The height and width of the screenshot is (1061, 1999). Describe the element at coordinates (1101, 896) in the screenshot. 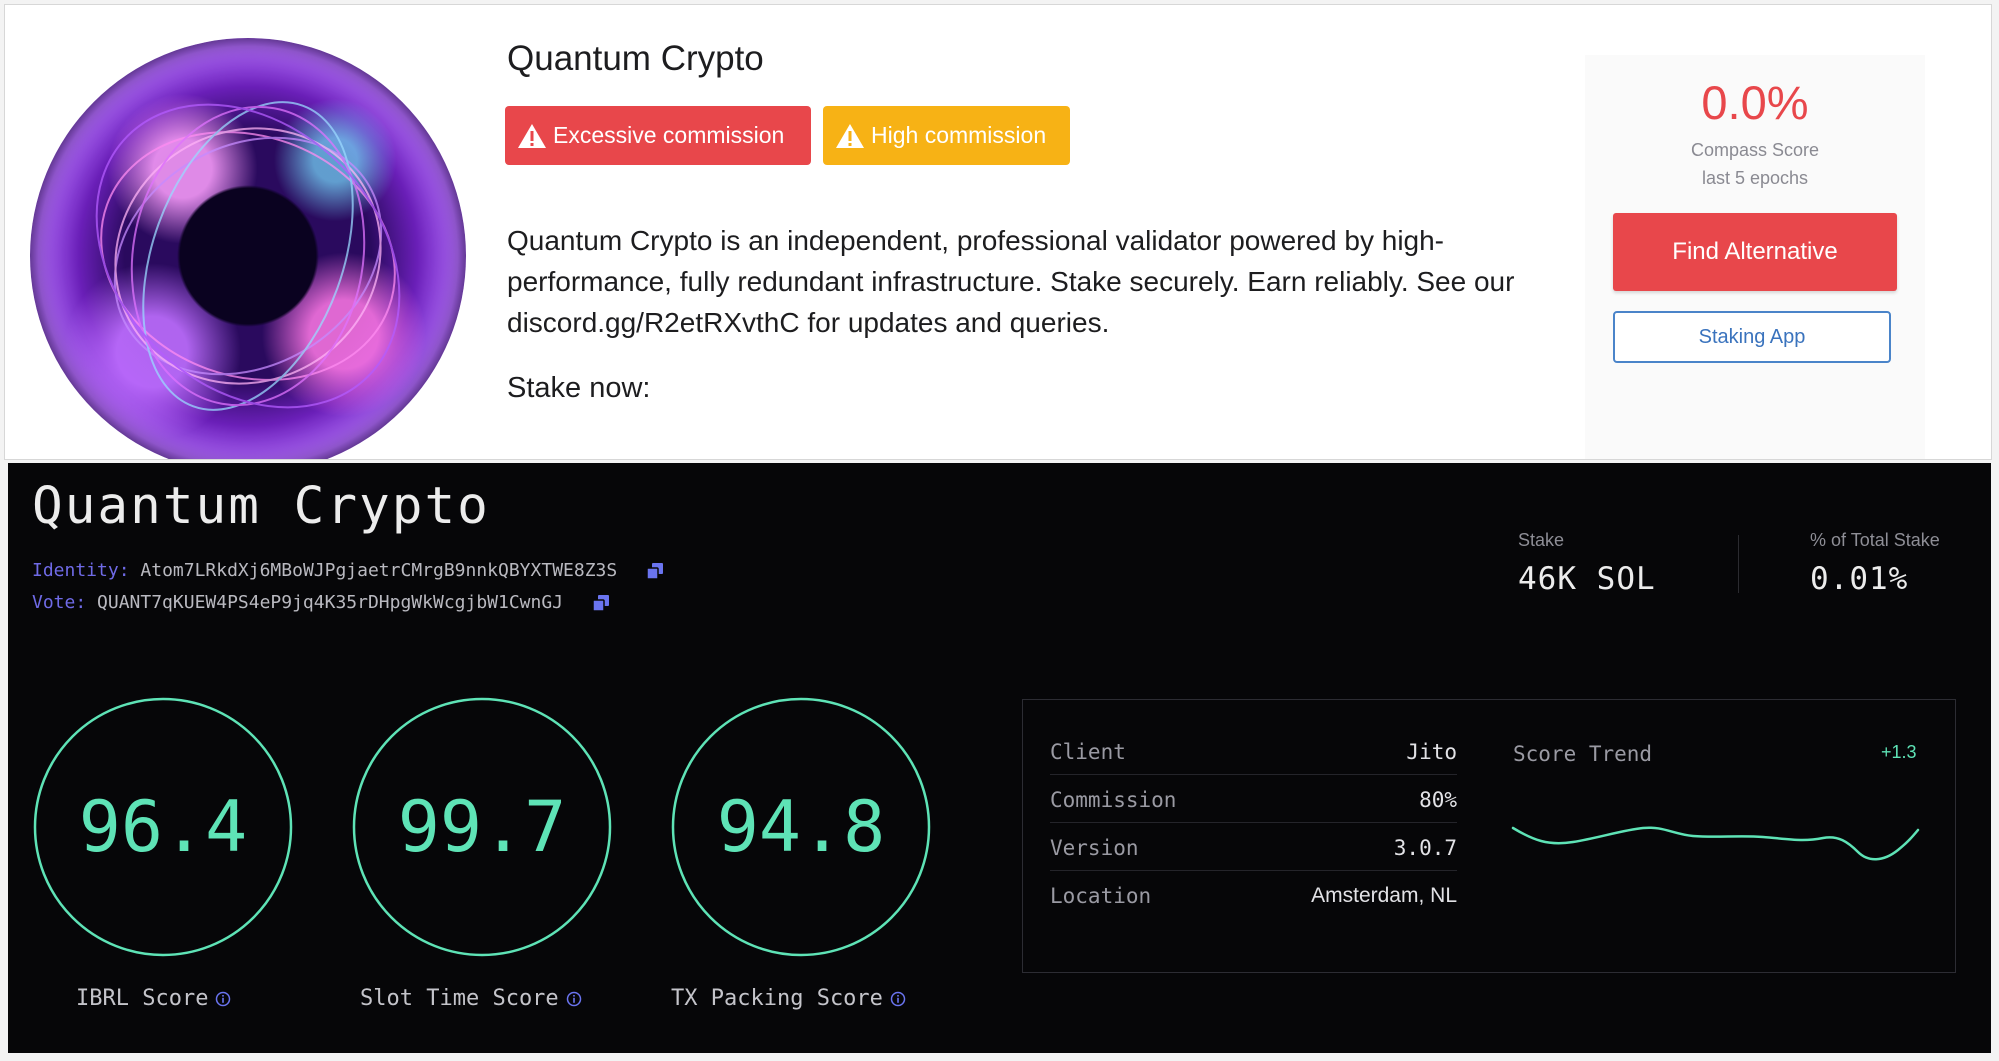

I see `detail-key: Location` at that location.